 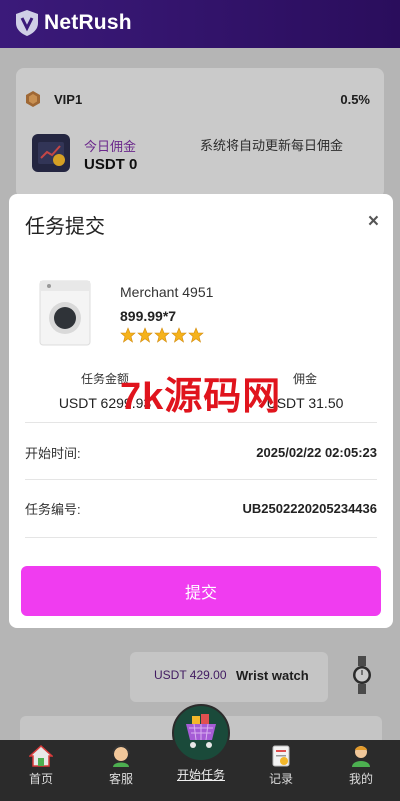 What do you see at coordinates (201, 774) in the screenshot?
I see `nav-start-task-label: 开始任务` at bounding box center [201, 774].